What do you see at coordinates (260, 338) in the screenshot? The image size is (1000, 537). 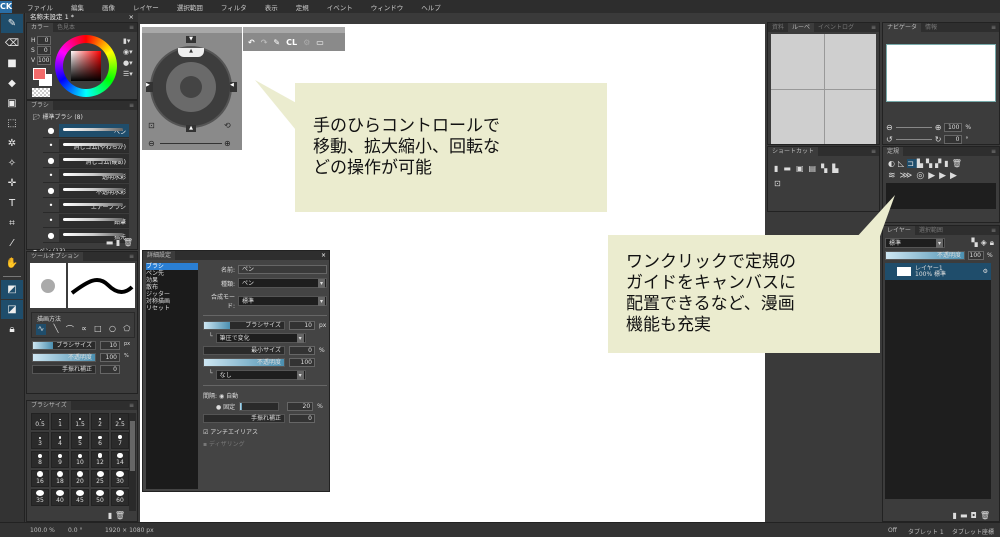 I see `pressure-select: 筆圧で変化` at bounding box center [260, 338].